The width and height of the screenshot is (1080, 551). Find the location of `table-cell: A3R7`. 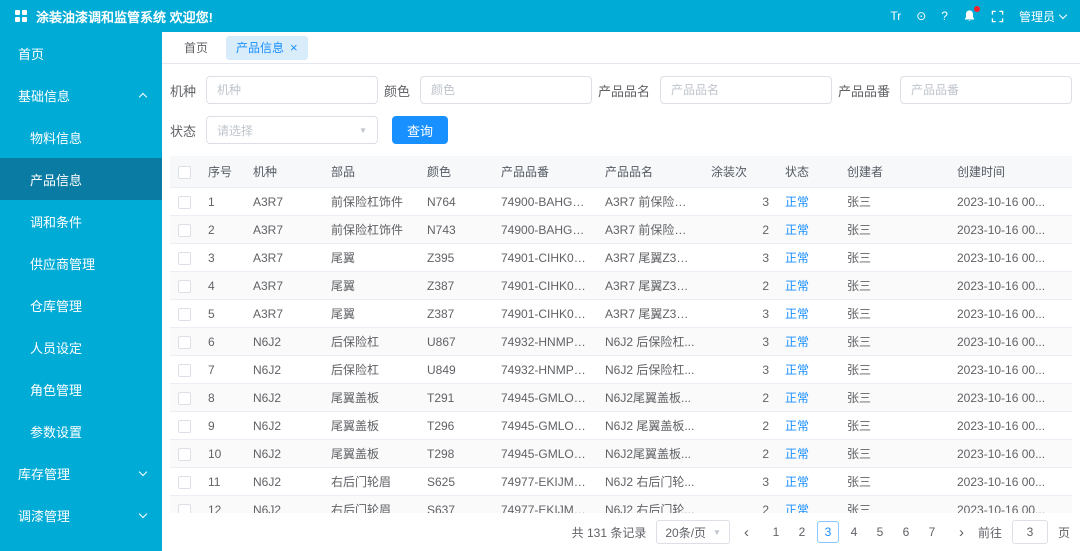

table-cell: A3R7 is located at coordinates (284, 313).